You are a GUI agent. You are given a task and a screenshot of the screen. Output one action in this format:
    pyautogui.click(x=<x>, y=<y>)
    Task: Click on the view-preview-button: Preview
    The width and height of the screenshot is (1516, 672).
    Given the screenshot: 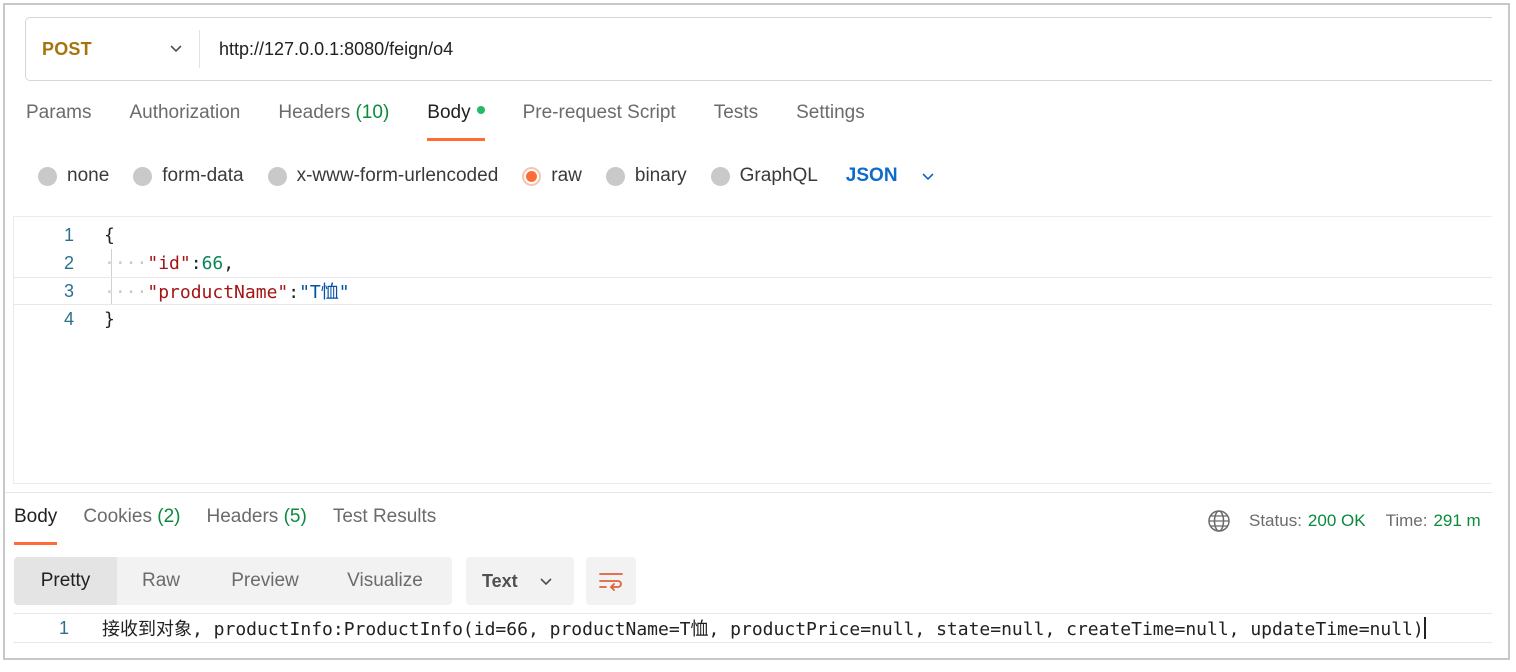 What is the action you would take?
    pyautogui.click(x=265, y=581)
    